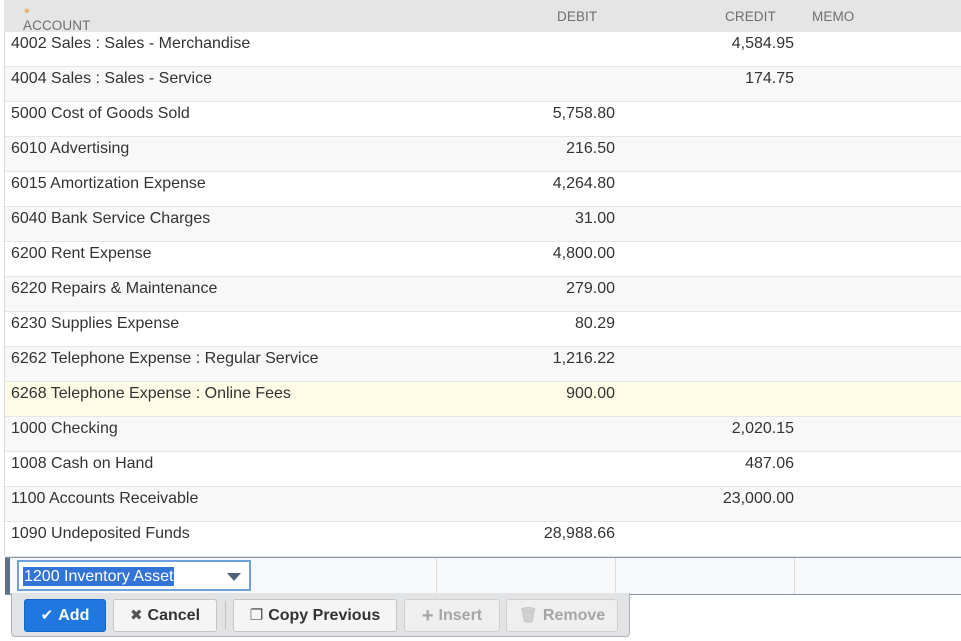 This screenshot has width=961, height=641. Describe the element at coordinates (758, 499) in the screenshot. I see `credit-cell: 23,000.00` at that location.